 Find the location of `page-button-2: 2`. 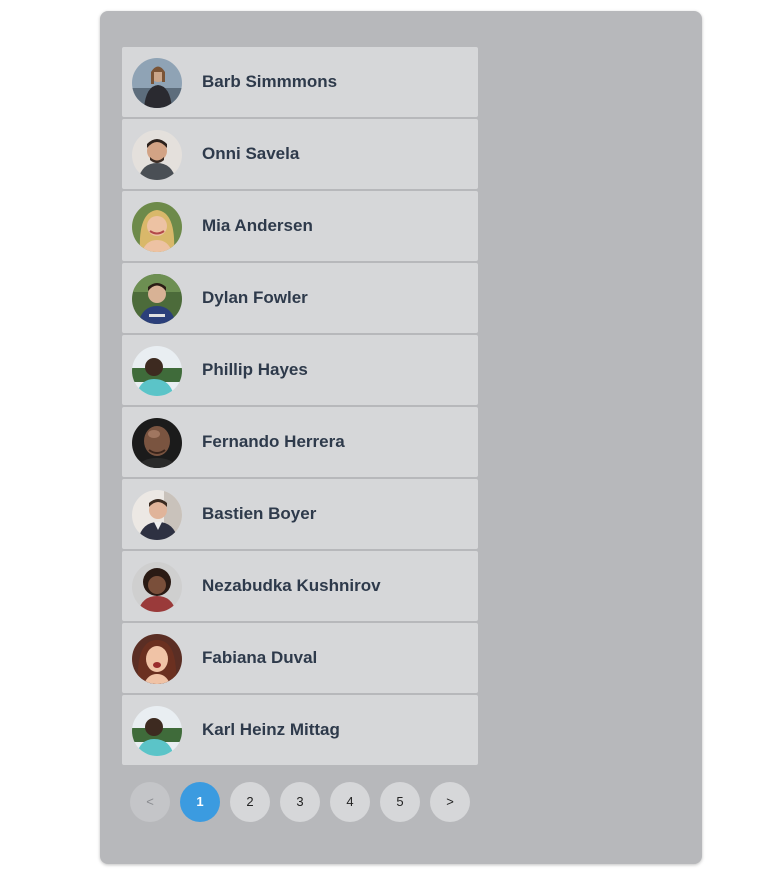

page-button-2: 2 is located at coordinates (250, 802).